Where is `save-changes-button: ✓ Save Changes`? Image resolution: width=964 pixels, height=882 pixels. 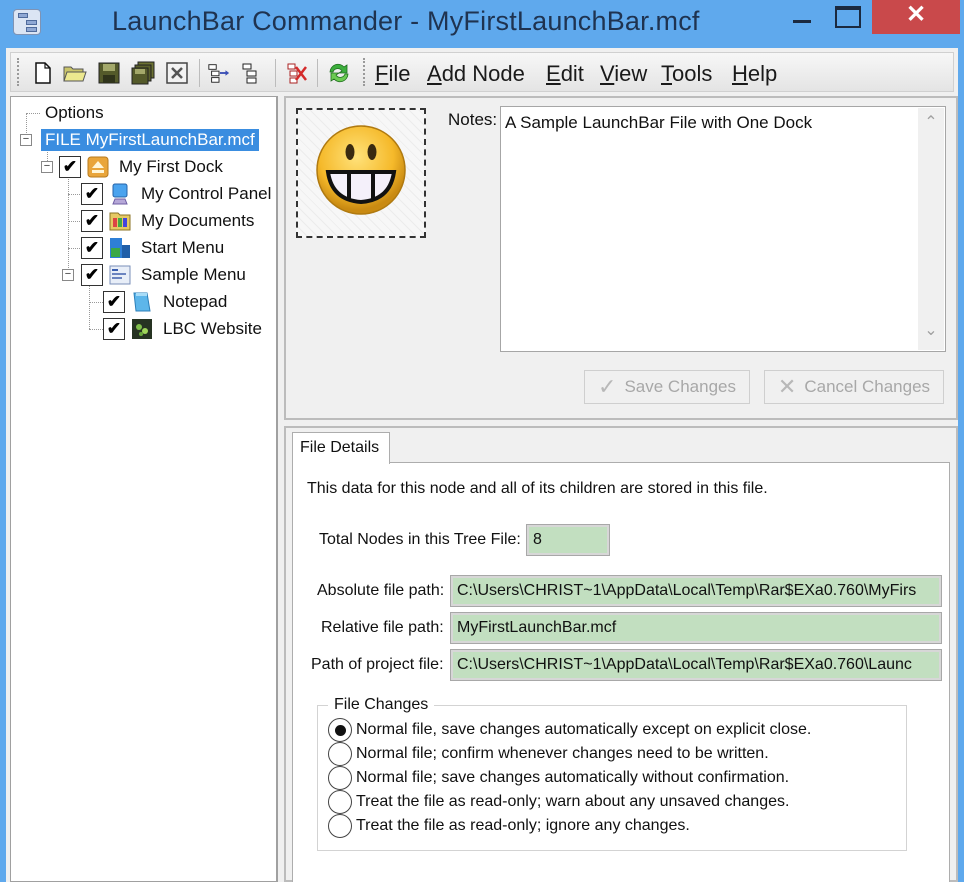
save-changes-button: ✓ Save Changes is located at coordinates (667, 387).